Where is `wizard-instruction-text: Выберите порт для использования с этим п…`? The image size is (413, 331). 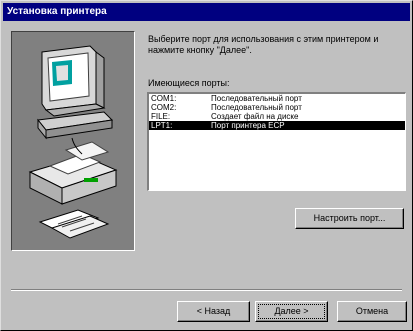 wizard-instruction-text: Выберите порт для использования с этим п… is located at coordinates (263, 44).